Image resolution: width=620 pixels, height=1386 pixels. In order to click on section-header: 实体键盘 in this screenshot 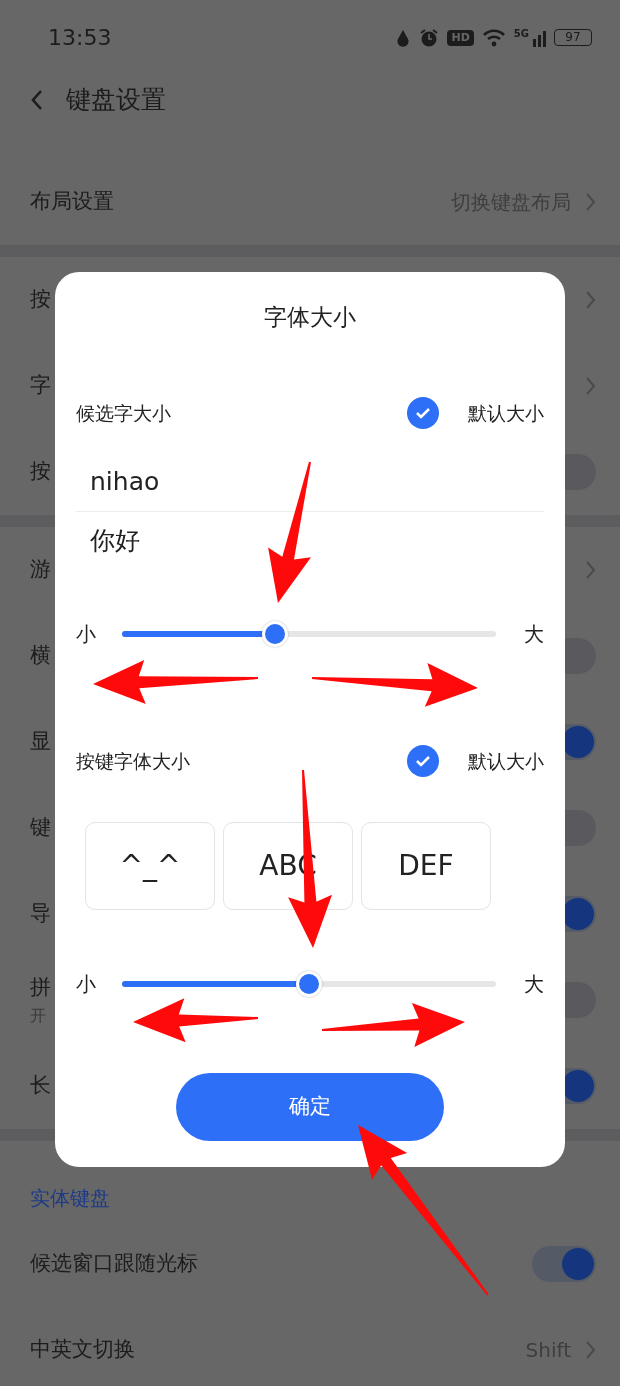, I will do `click(70, 1198)`.